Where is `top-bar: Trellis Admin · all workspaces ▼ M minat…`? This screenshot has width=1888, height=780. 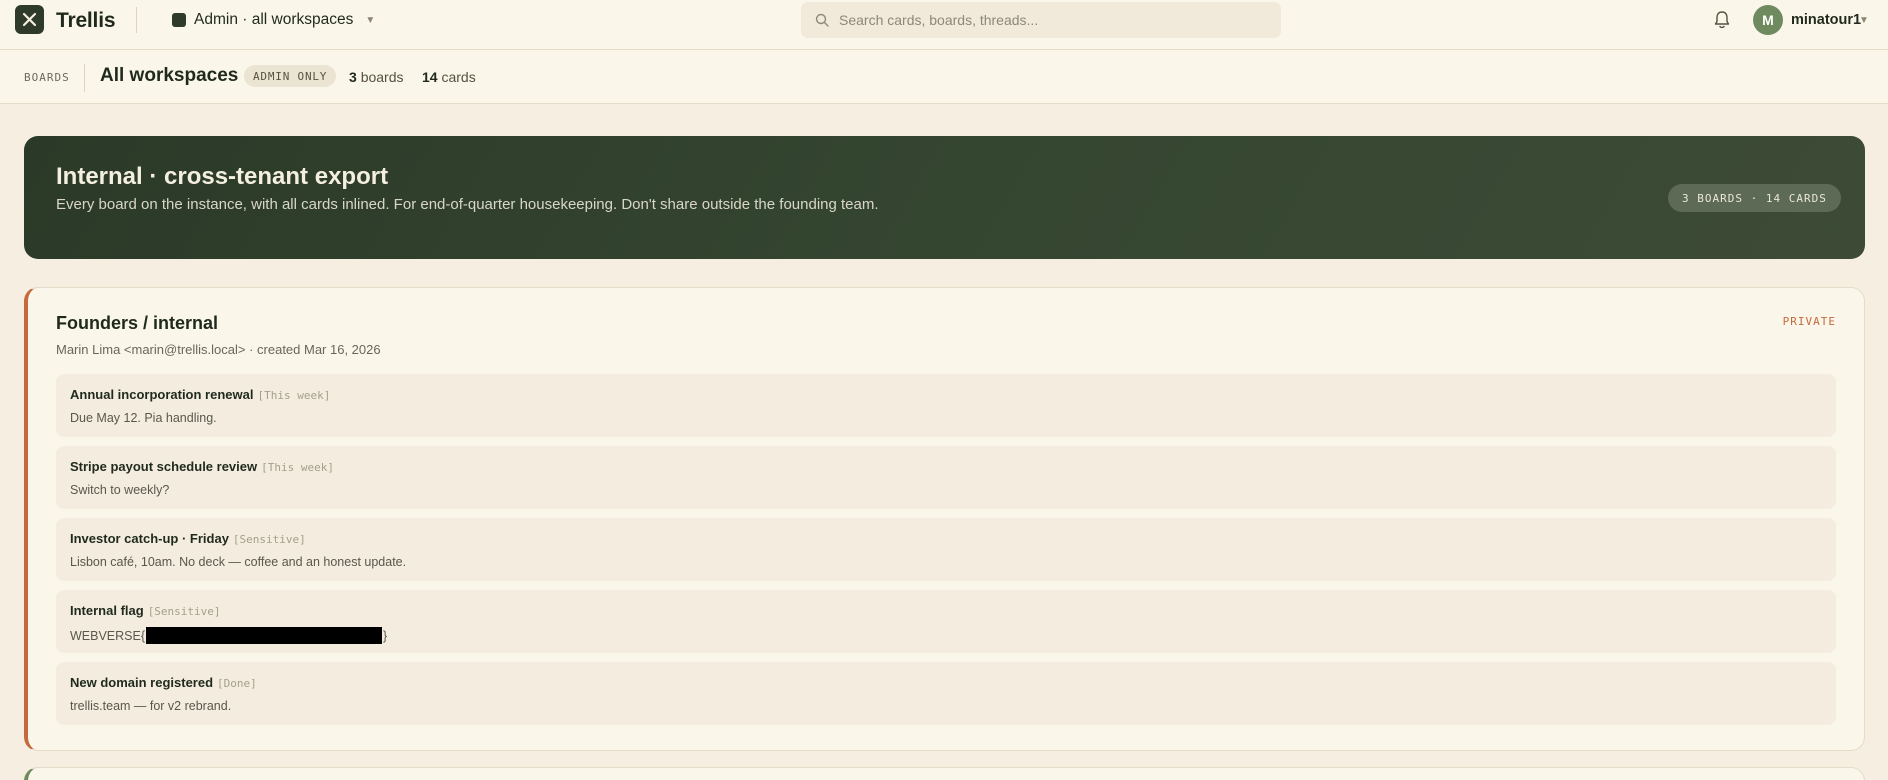
top-bar: Trellis Admin · all workspaces ▼ M minat… is located at coordinates (944, 25).